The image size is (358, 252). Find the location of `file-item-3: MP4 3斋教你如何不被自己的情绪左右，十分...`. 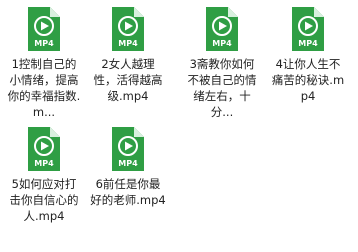

file-item-3: MP4 3斋教你如何不被自己的情绪左右，十分... is located at coordinates (222, 62).